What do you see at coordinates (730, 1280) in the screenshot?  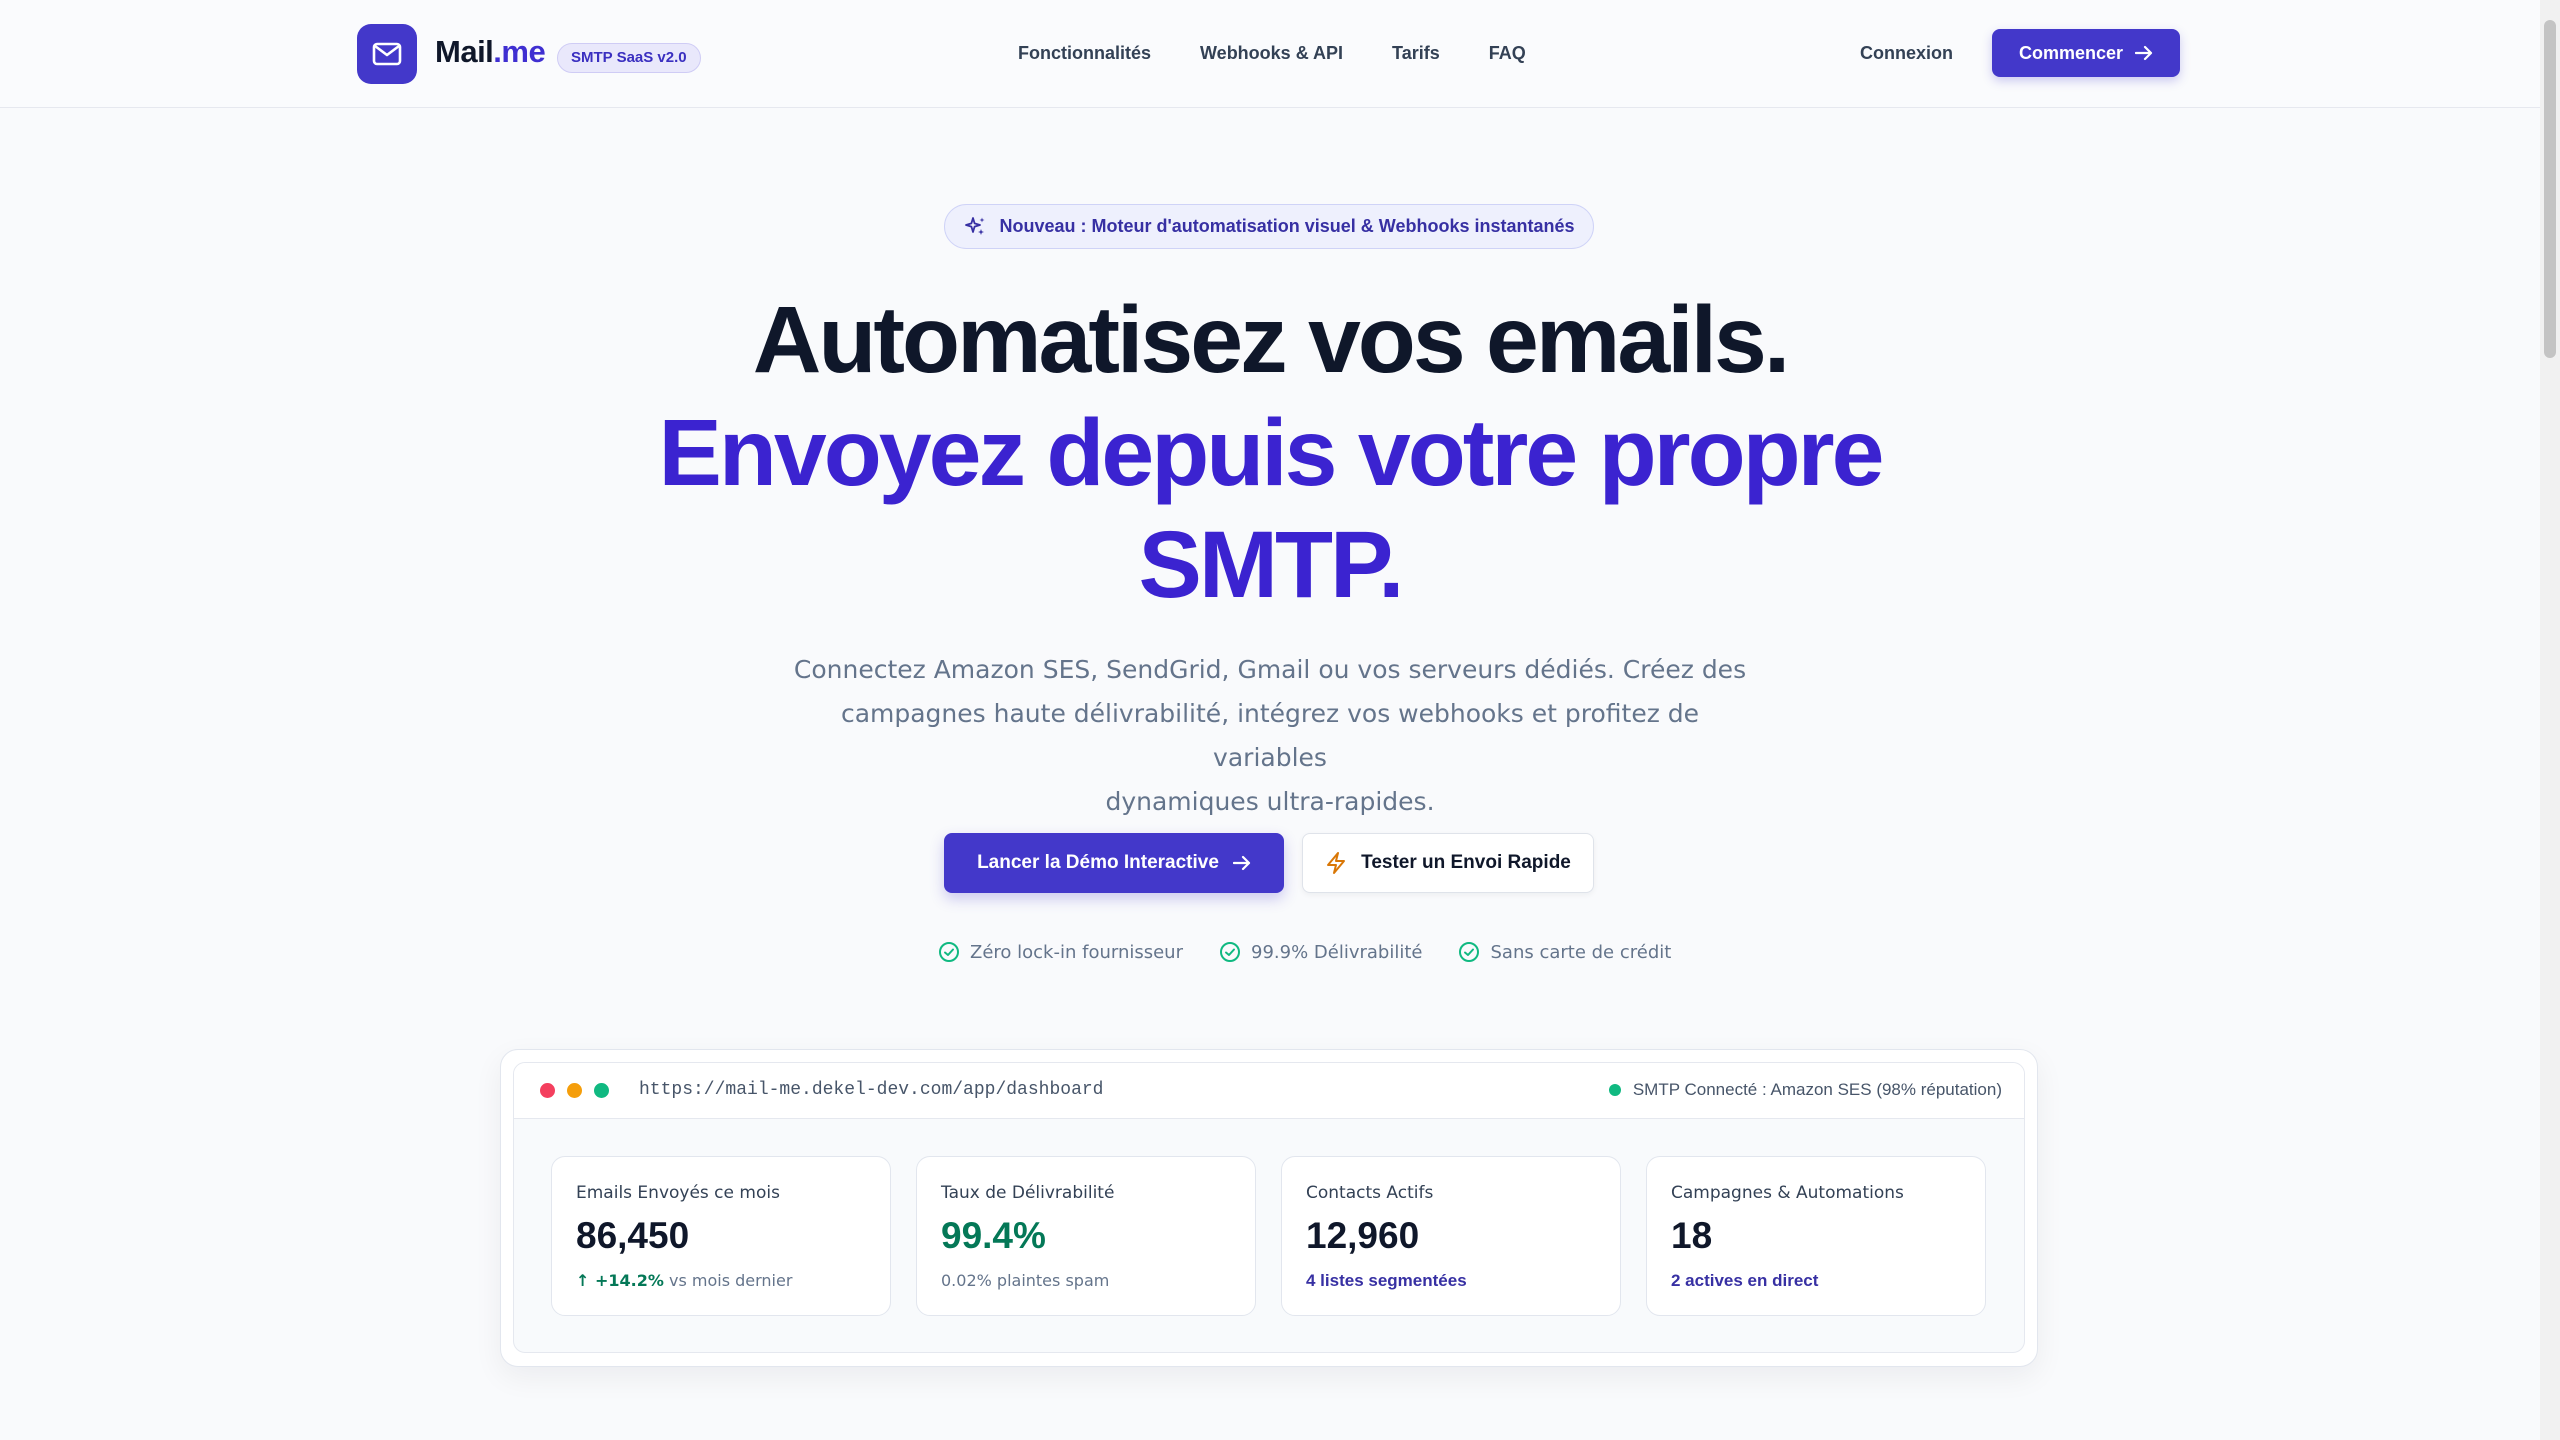 I see `stat-note-text: vs mois dernier` at bounding box center [730, 1280].